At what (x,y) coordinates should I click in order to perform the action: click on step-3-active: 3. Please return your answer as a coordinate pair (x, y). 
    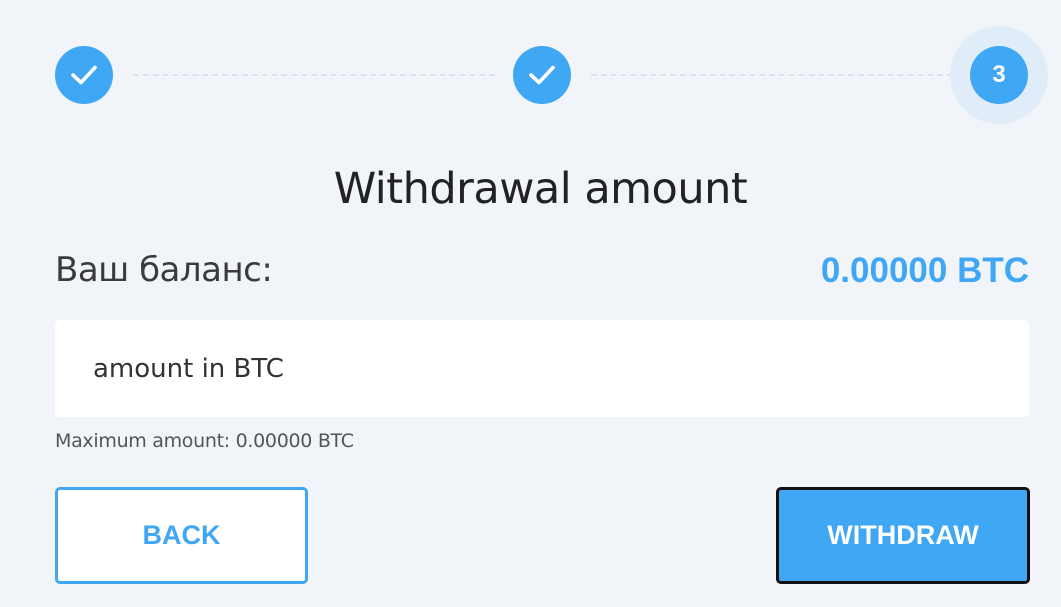
    Looking at the image, I should click on (999, 75).